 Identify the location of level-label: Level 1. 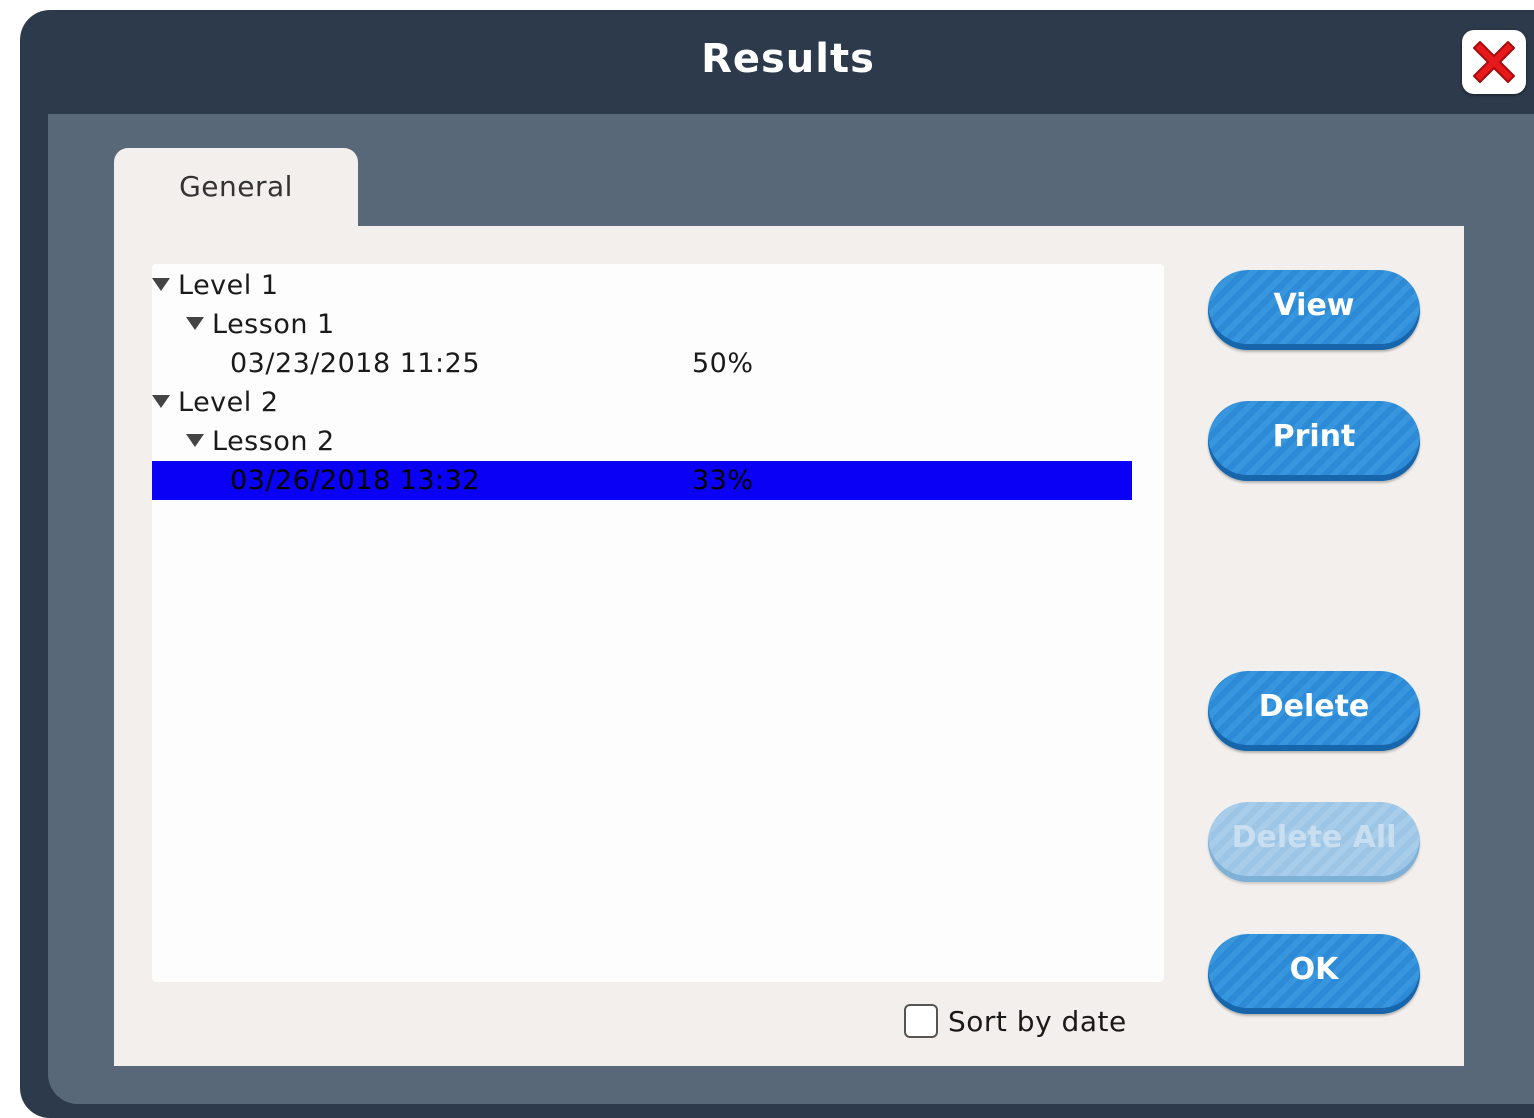
(228, 285).